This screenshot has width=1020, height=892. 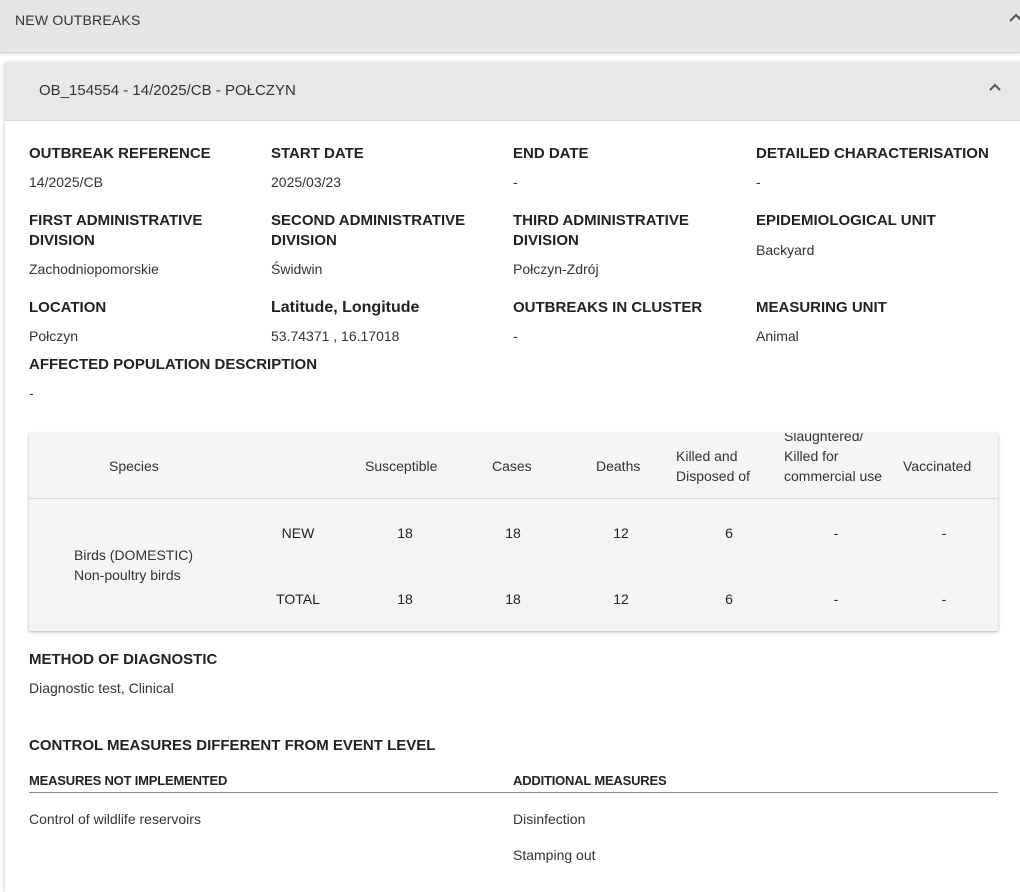 What do you see at coordinates (590, 780) in the screenshot?
I see `additional-measures-label: ADDITIONAL MEASURES` at bounding box center [590, 780].